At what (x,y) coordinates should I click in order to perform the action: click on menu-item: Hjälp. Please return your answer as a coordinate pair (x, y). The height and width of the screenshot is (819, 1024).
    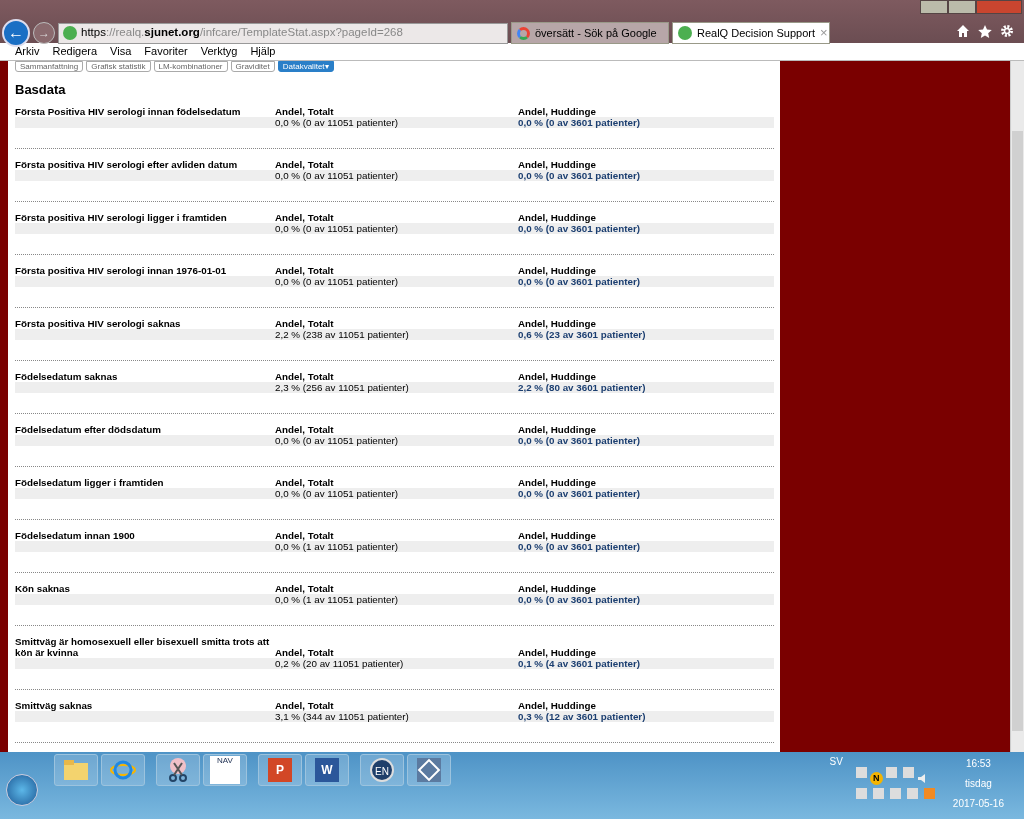
    Looking at the image, I should click on (263, 51).